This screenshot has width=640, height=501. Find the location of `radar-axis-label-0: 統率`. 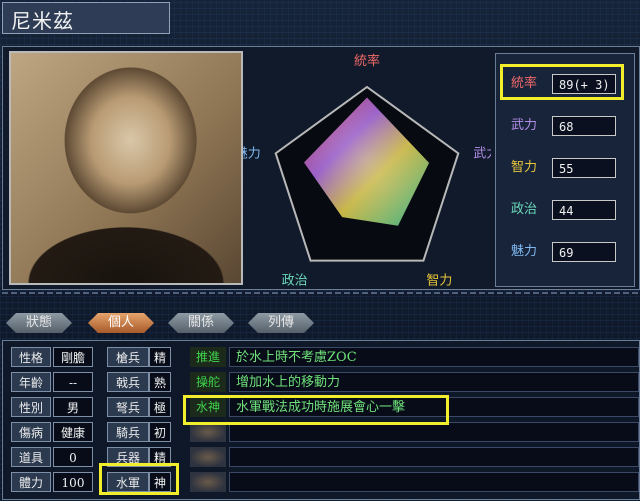

radar-axis-label-0: 統率 is located at coordinates (367, 61).